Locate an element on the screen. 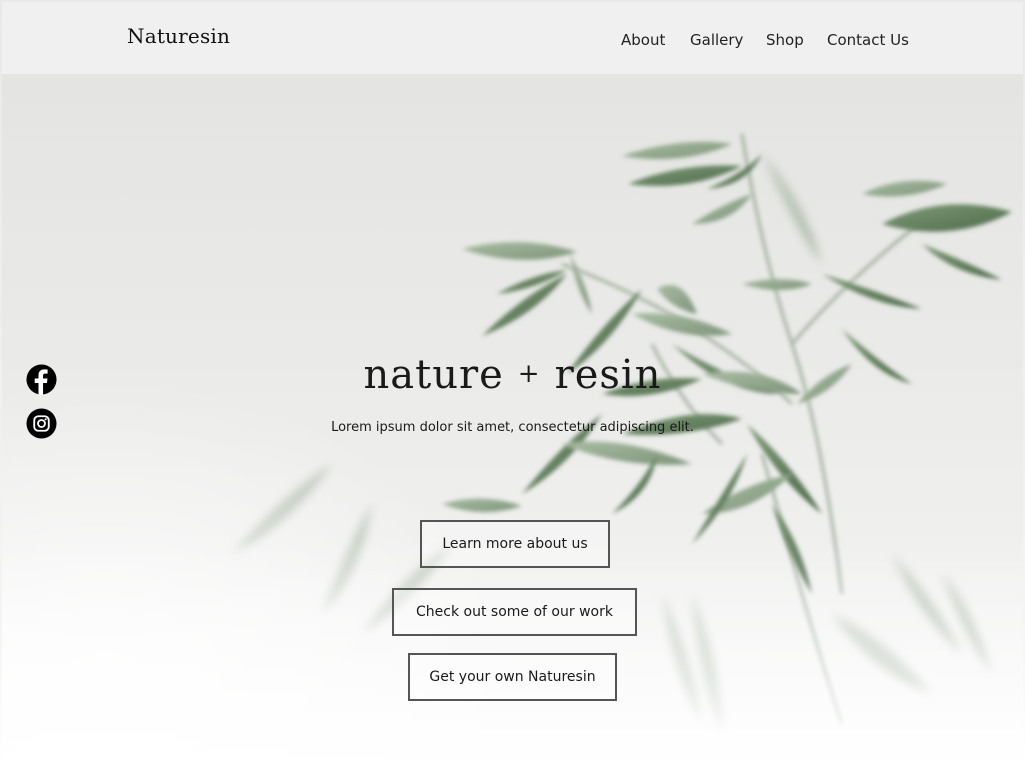 The height and width of the screenshot is (769, 1025). nav-link-gallery: Gallery is located at coordinates (716, 40).